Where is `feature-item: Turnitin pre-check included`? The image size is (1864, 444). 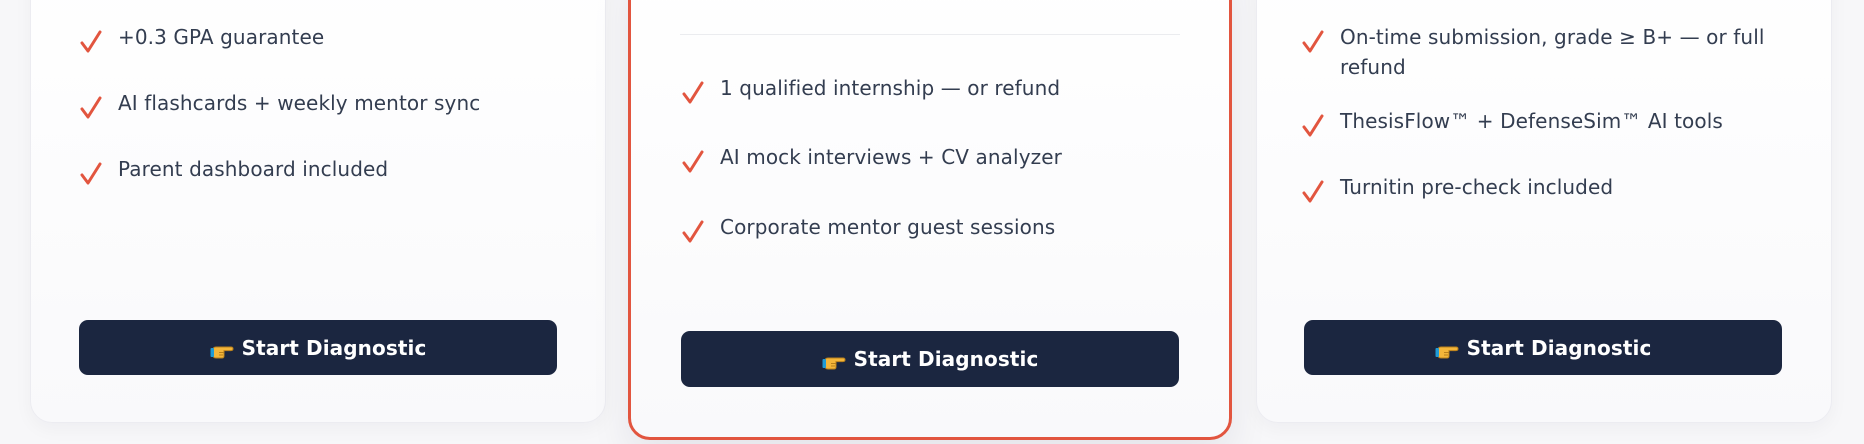 feature-item: Turnitin pre-check included is located at coordinates (1456, 188).